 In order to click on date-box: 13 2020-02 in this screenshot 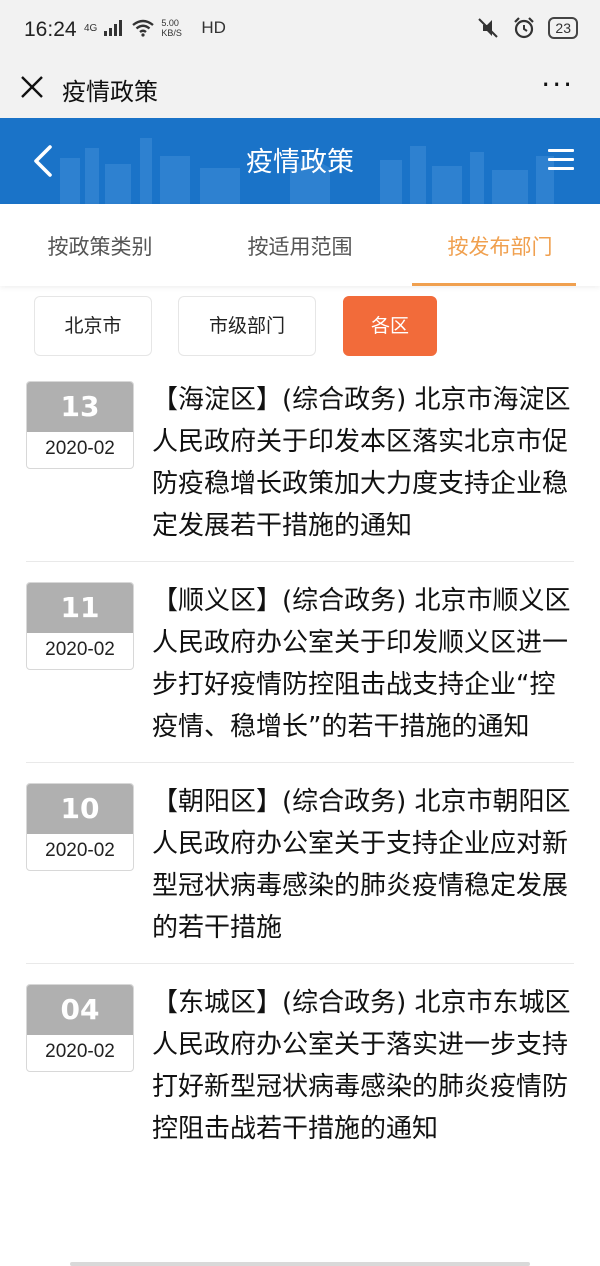, I will do `click(80, 425)`.